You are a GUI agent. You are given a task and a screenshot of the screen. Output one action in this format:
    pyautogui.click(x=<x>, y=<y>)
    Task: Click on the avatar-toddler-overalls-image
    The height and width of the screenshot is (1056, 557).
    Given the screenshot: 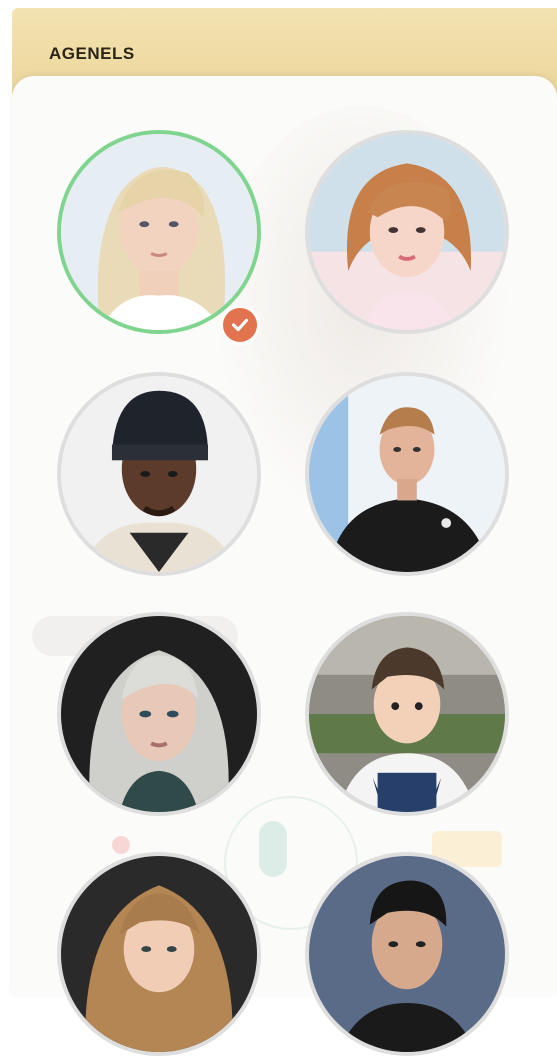 What is the action you would take?
    pyautogui.click(x=407, y=714)
    